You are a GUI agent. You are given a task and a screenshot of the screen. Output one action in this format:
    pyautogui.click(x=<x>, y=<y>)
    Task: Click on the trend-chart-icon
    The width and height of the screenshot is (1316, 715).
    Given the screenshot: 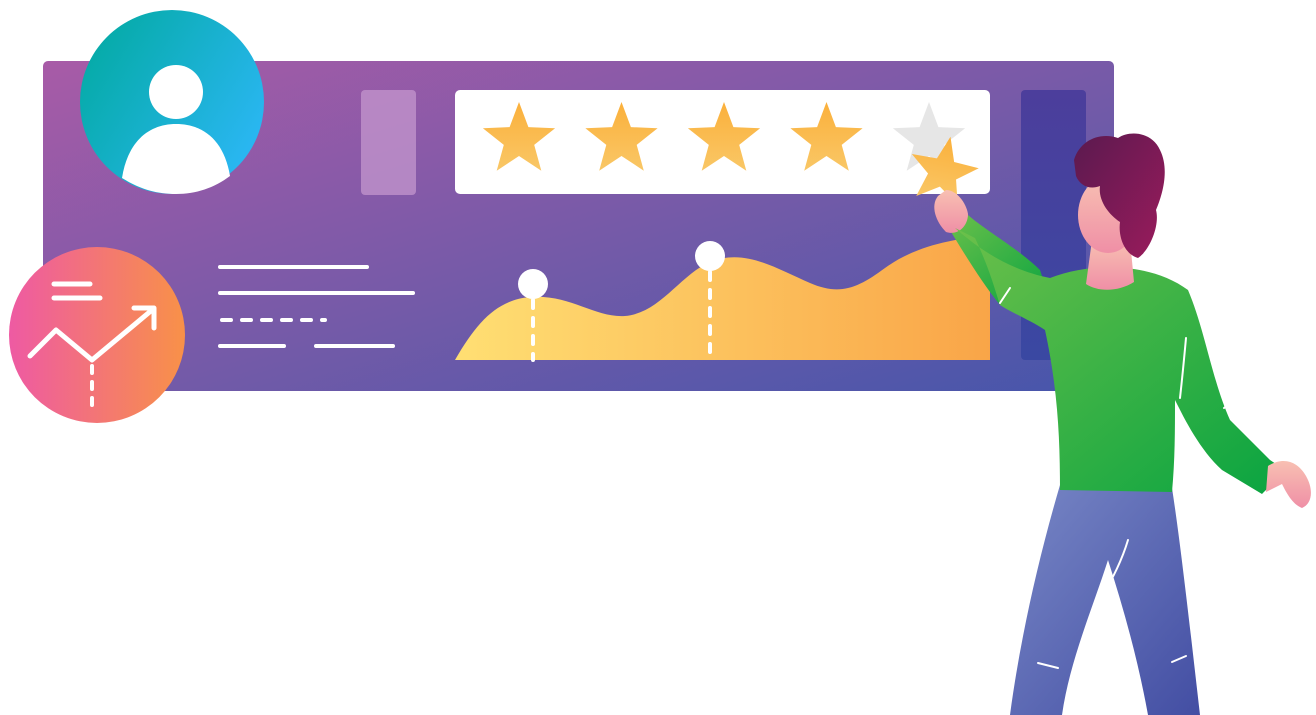 What is the action you would take?
    pyautogui.click(x=97, y=335)
    